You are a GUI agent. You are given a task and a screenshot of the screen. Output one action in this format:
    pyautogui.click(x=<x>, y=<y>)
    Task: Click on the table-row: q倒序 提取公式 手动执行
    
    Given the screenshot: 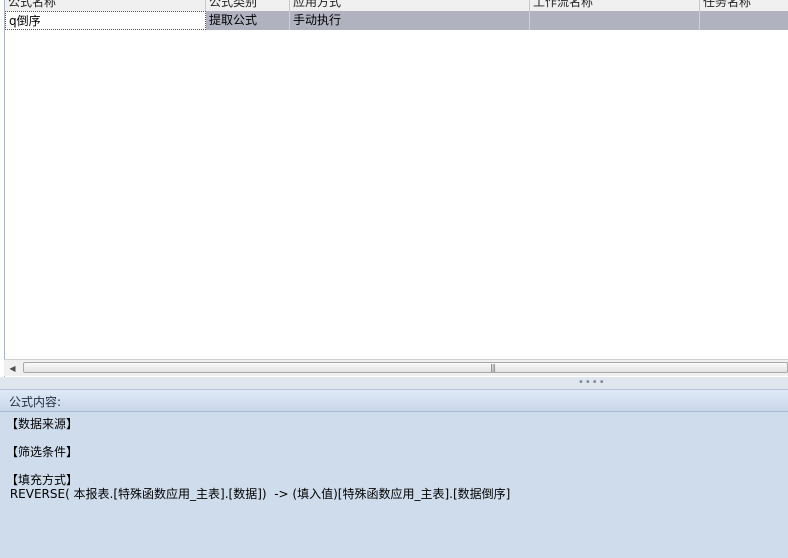 What is the action you would take?
    pyautogui.click(x=396, y=20)
    